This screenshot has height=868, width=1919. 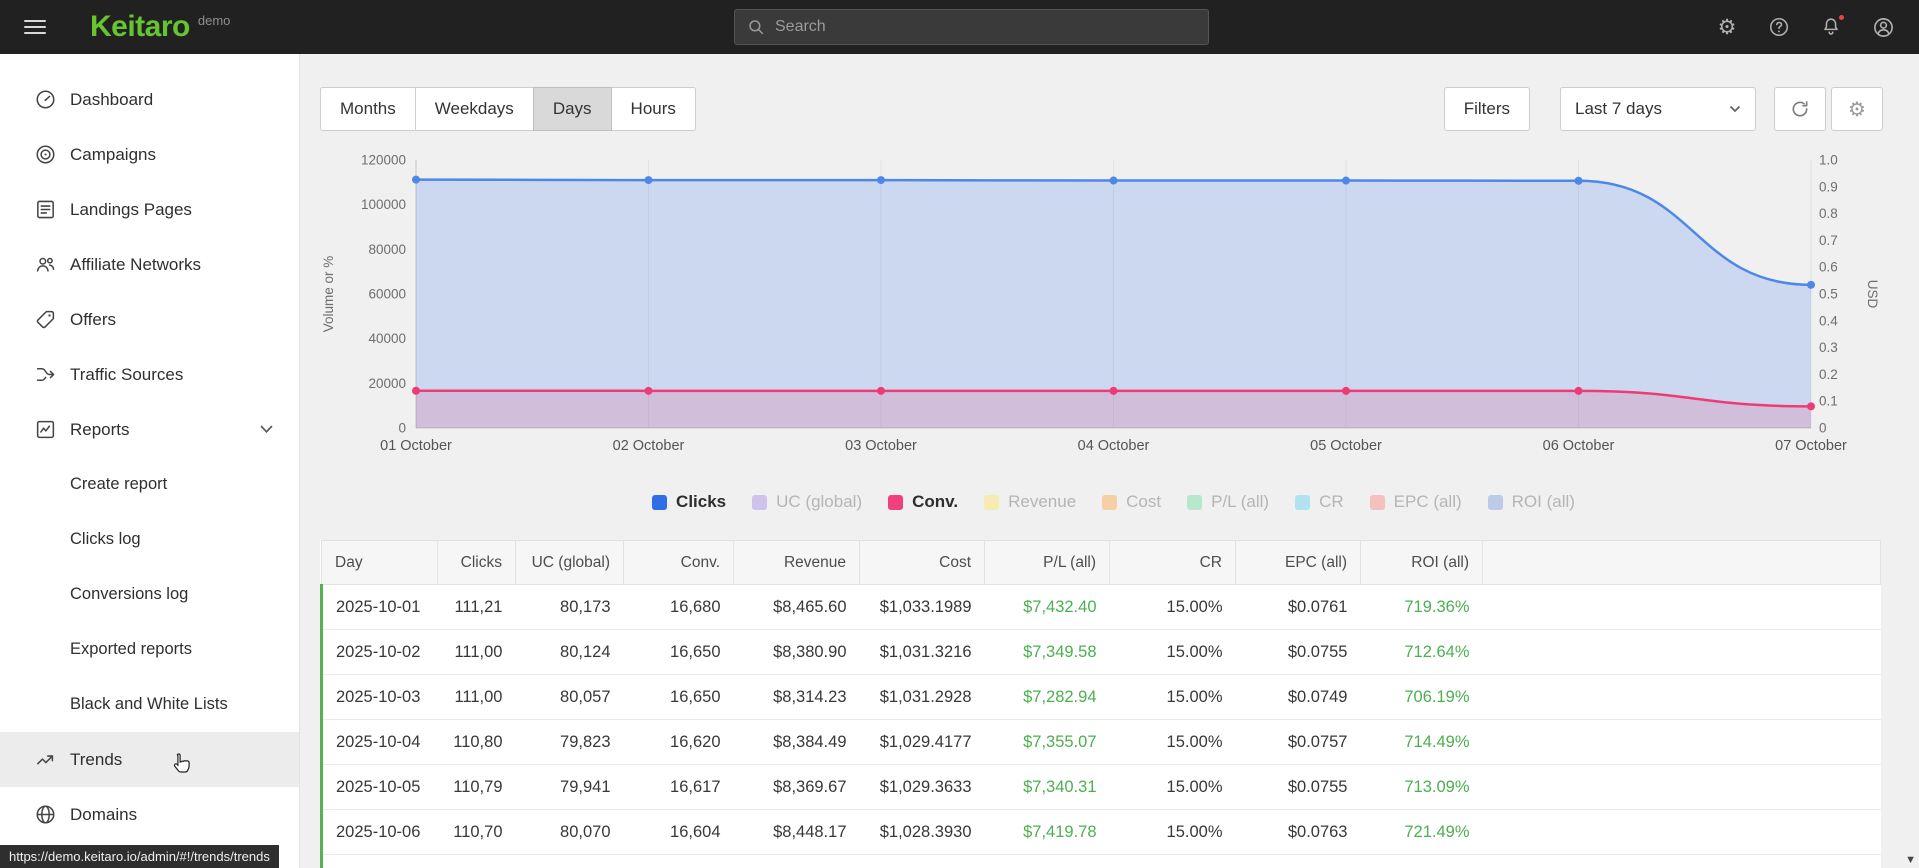 I want to click on sidebar-item-create-report: Create report, so click(x=149, y=484).